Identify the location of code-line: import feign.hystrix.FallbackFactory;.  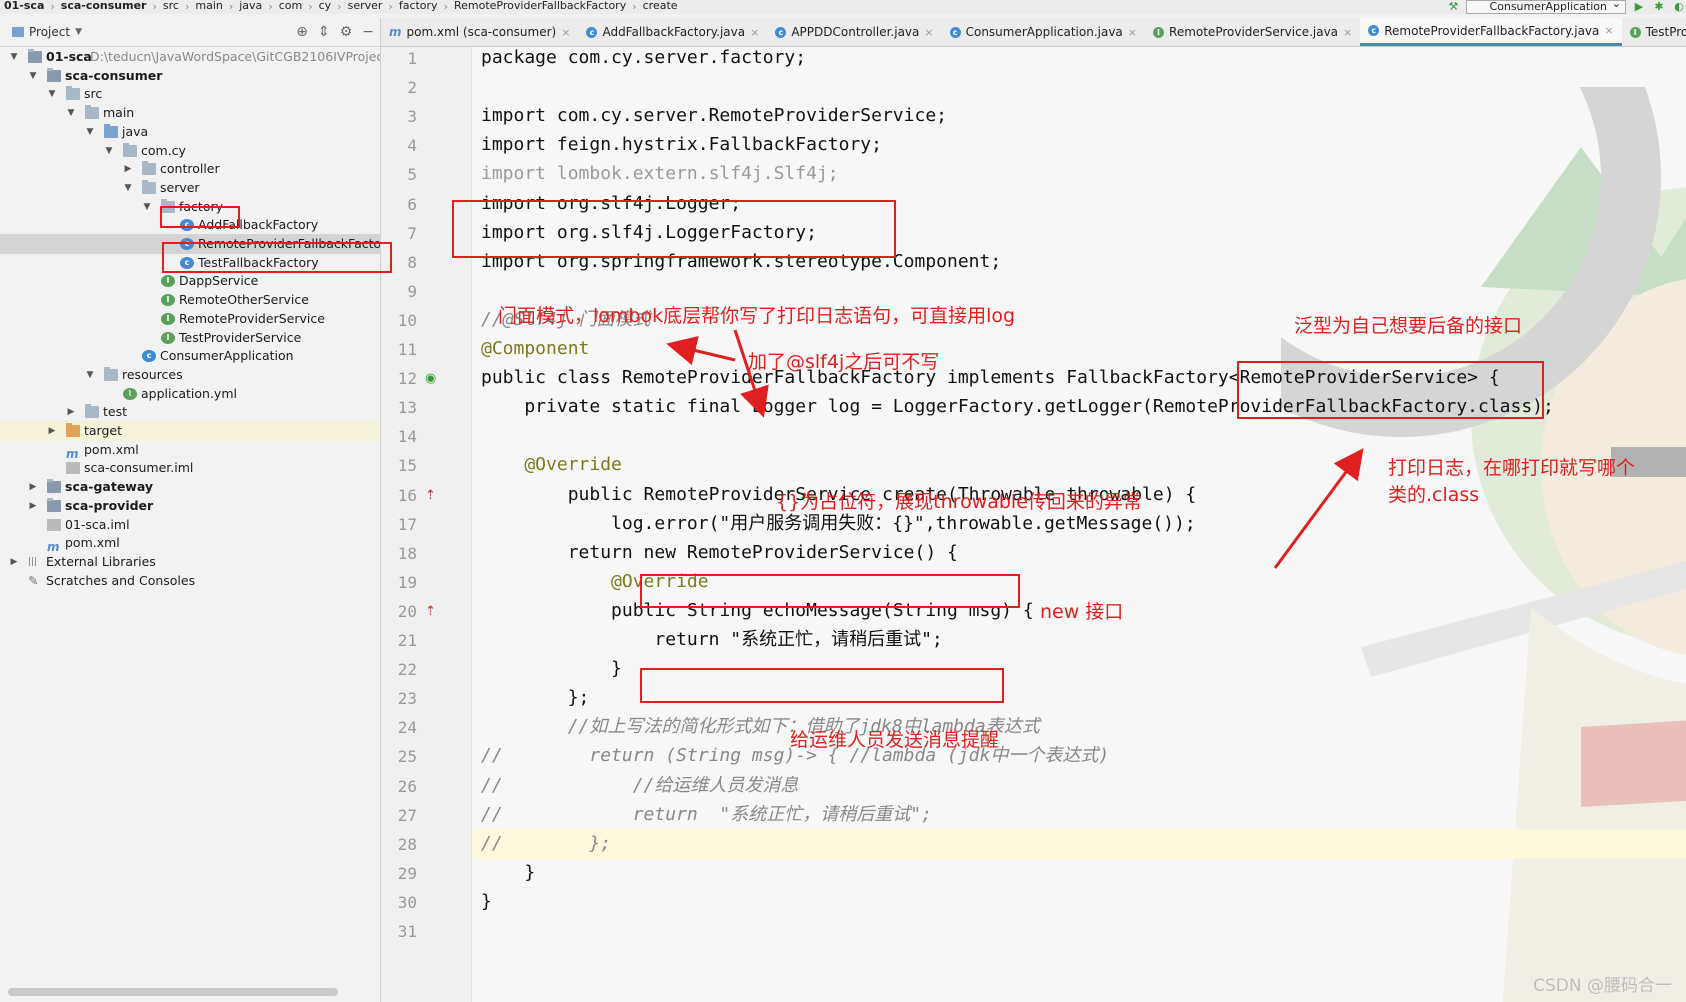
(681, 145).